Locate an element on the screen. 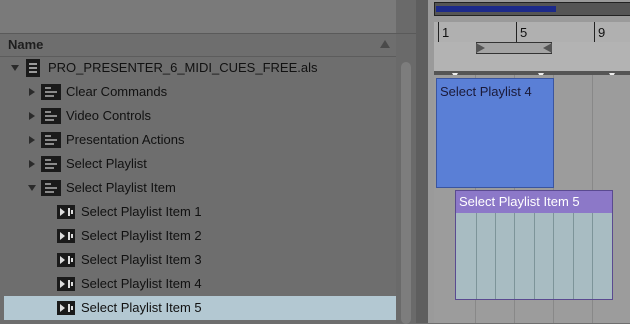  browser-item-label: Select Playlist Item 4 is located at coordinates (141, 283).